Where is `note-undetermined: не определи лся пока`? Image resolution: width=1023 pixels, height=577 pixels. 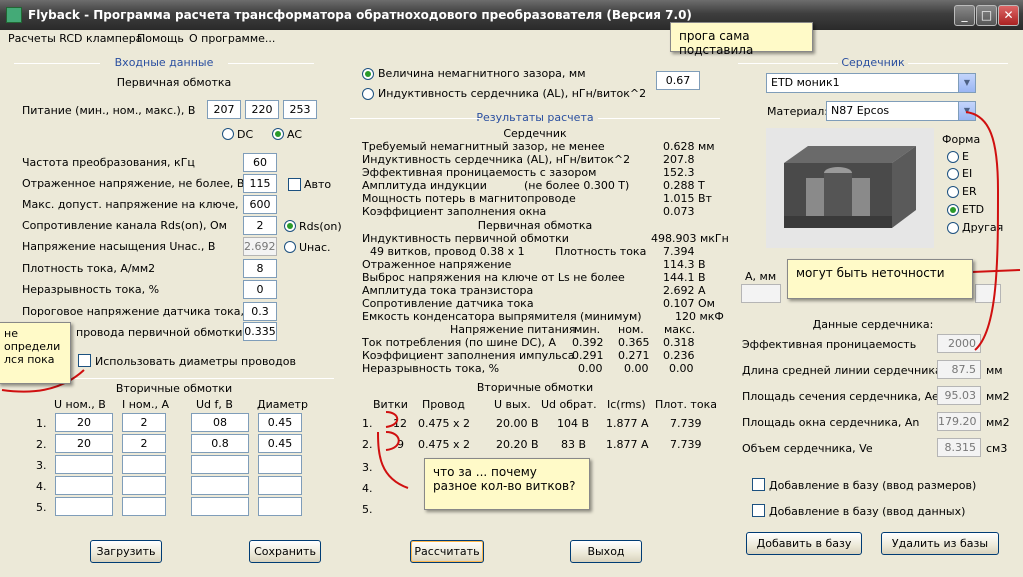 note-undetermined: не определи лся пока is located at coordinates (35, 353).